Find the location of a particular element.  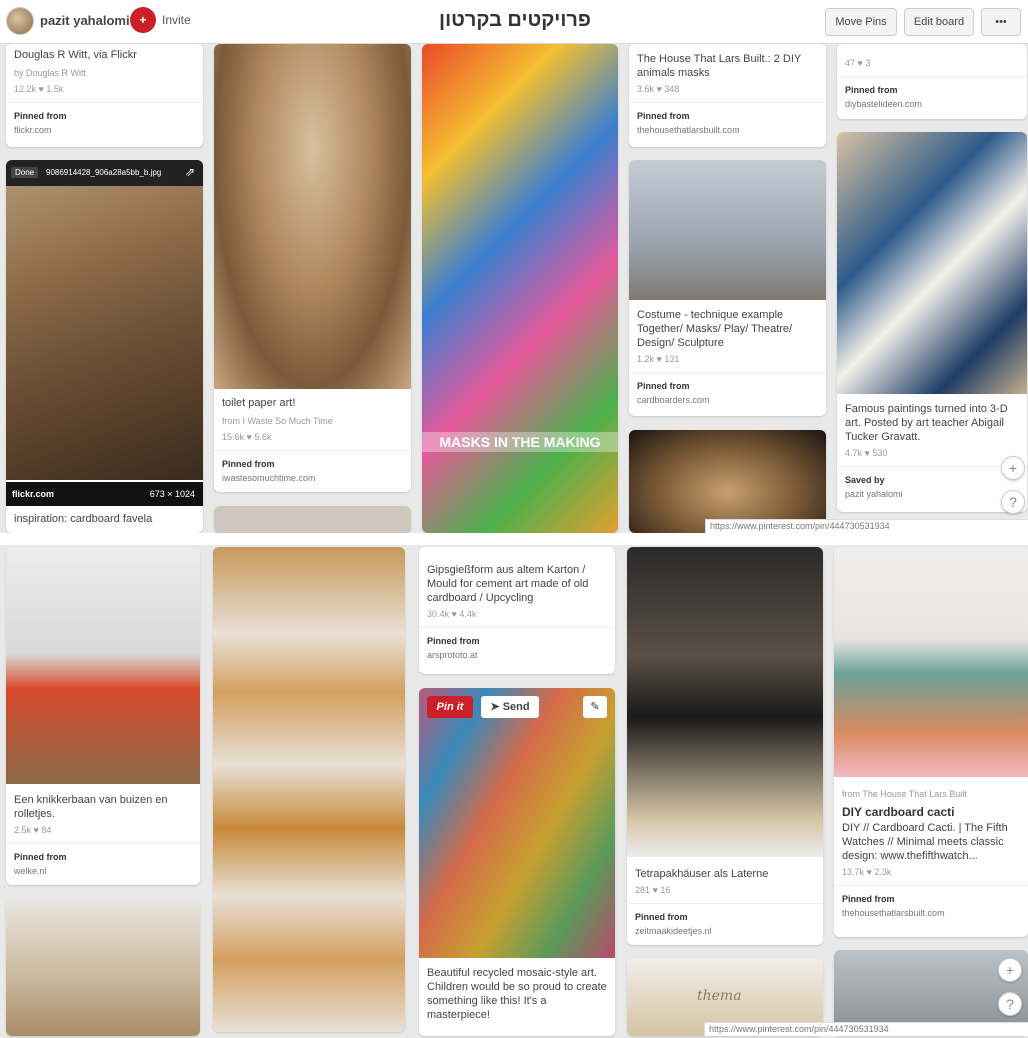

edit-pencil-icon: ✎ is located at coordinates (595, 707).